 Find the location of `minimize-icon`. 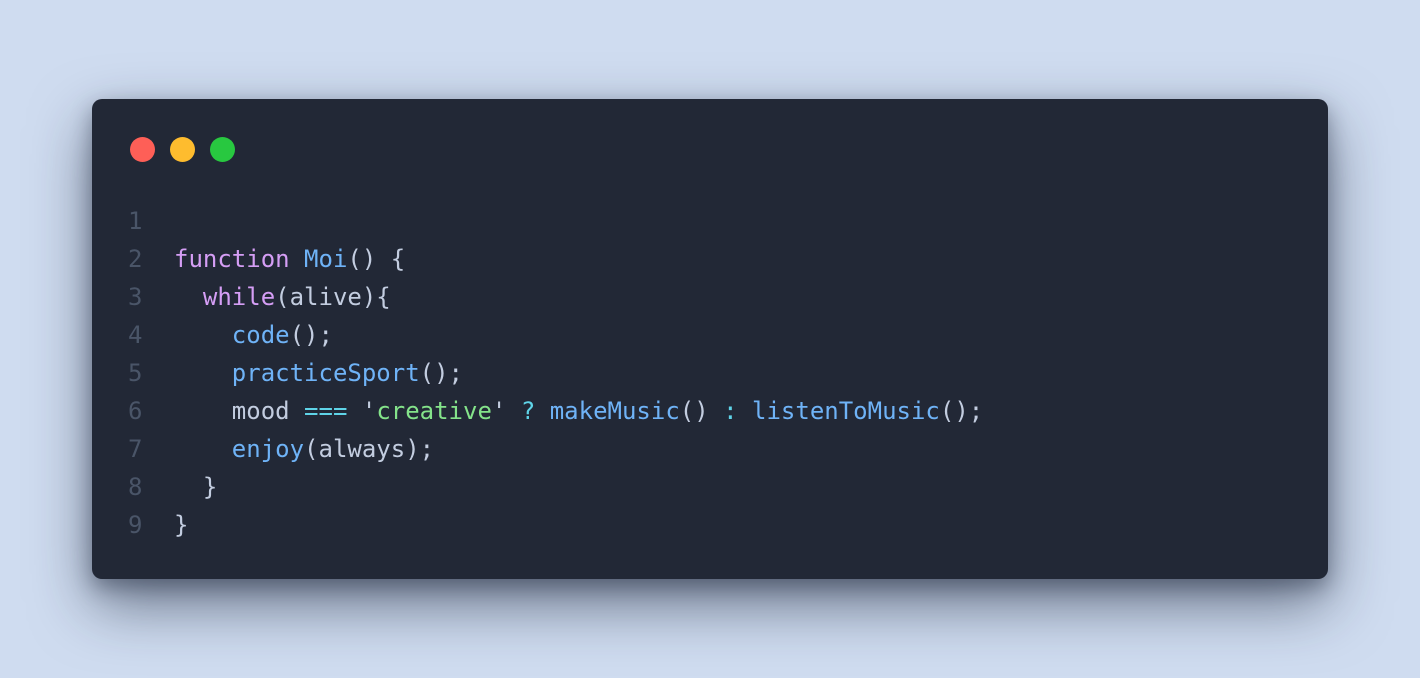

minimize-icon is located at coordinates (182, 149).